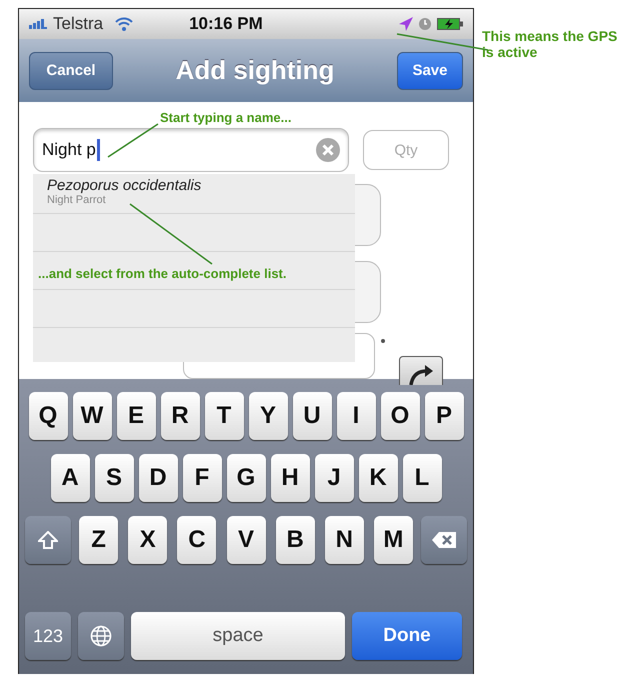 The width and height of the screenshot is (644, 693). What do you see at coordinates (98, 150) in the screenshot?
I see `text-cursor` at bounding box center [98, 150].